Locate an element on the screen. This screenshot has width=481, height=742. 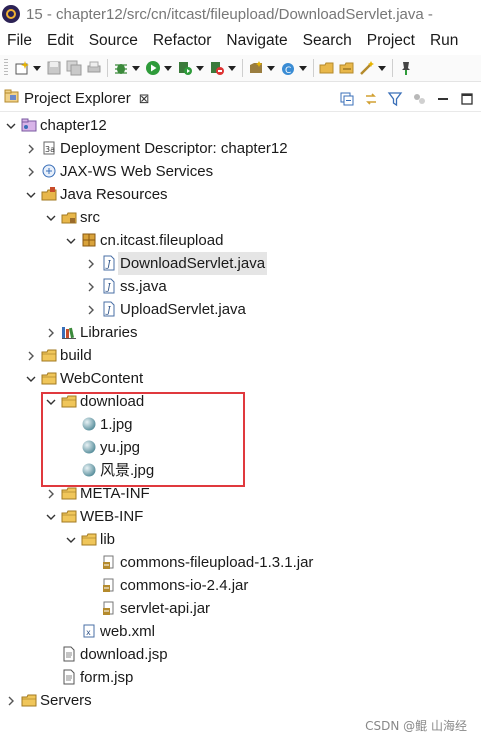
tree-item-label: Deployment Descriptor: chapter12 is located at coordinates (174, 148).